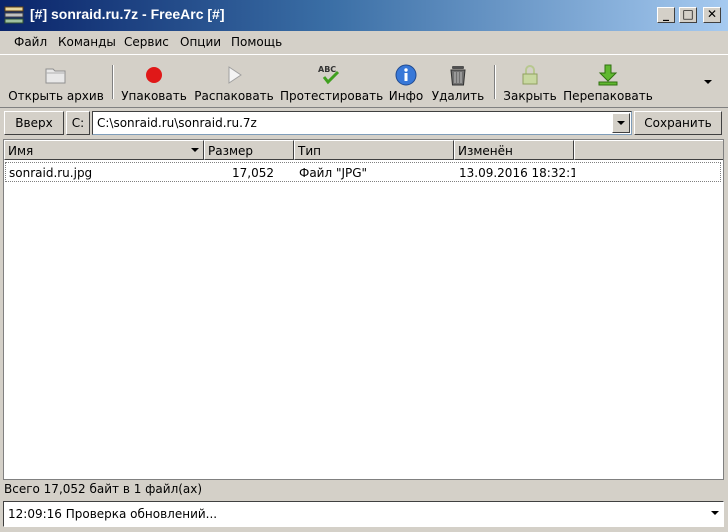  Describe the element at coordinates (374, 150) in the screenshot. I see `column-header-type: Тип` at that location.